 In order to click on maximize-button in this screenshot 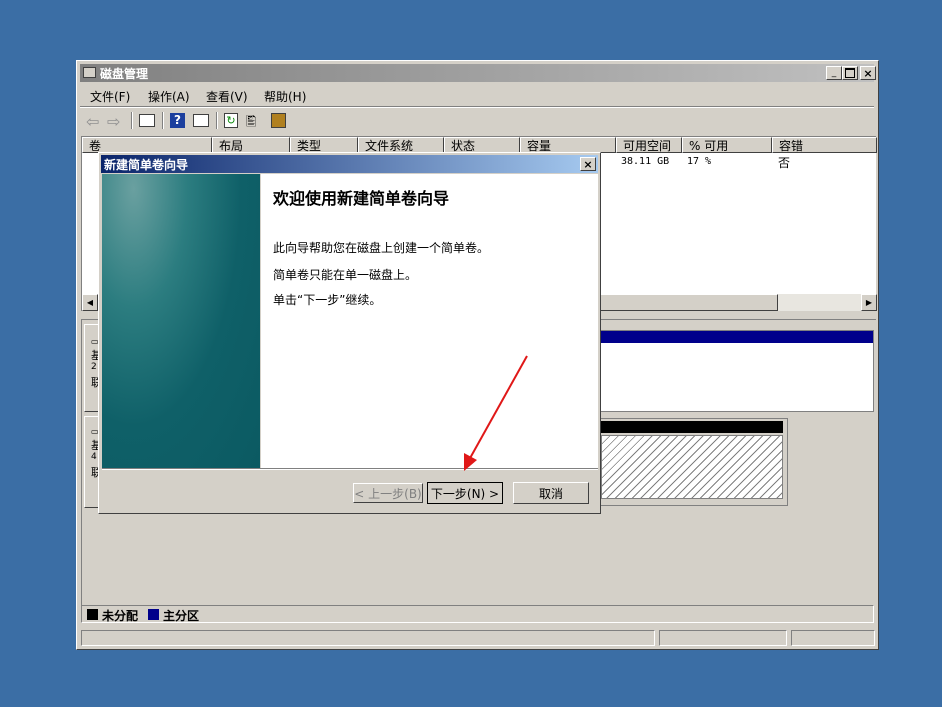, I will do `click(850, 73)`.